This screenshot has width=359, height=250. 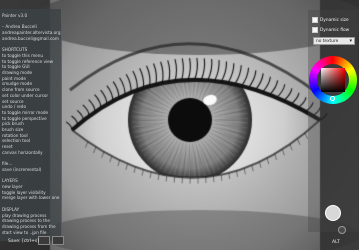 I want to click on shortcut-line: merge layer with lower one, so click(x=31, y=198).